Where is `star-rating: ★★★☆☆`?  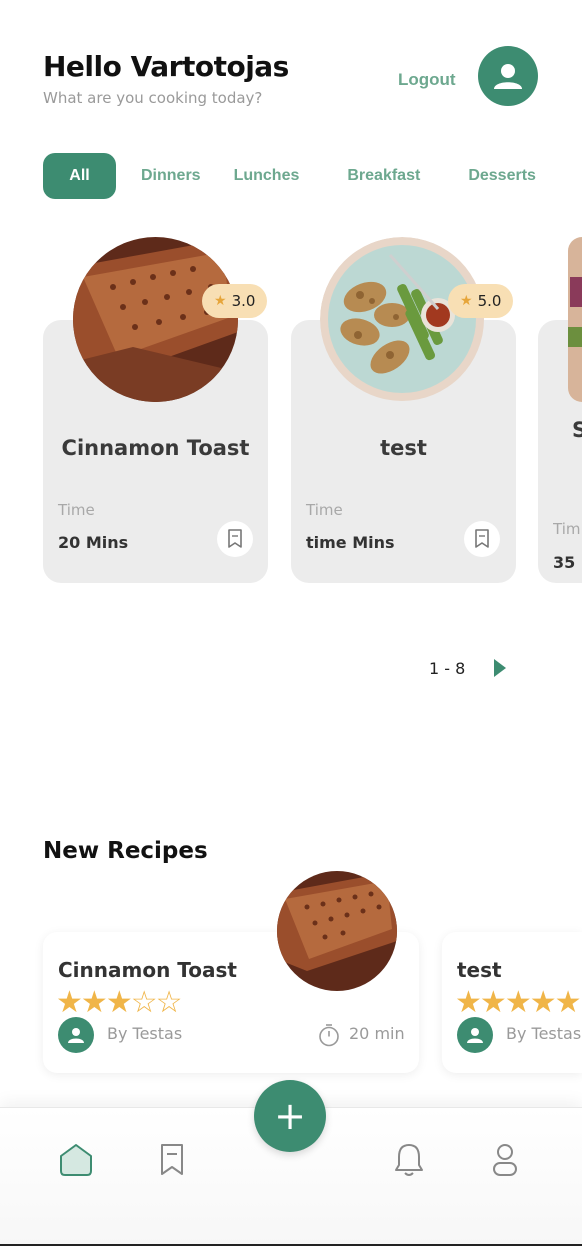 star-rating: ★★★☆☆ is located at coordinates (119, 1003).